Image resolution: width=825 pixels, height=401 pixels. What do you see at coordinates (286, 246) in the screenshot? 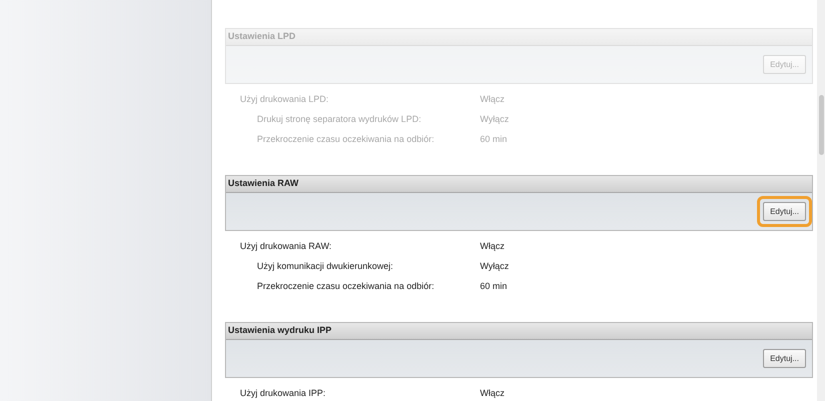
I see `setting-label: Użyj drukowania RAW:` at bounding box center [286, 246].